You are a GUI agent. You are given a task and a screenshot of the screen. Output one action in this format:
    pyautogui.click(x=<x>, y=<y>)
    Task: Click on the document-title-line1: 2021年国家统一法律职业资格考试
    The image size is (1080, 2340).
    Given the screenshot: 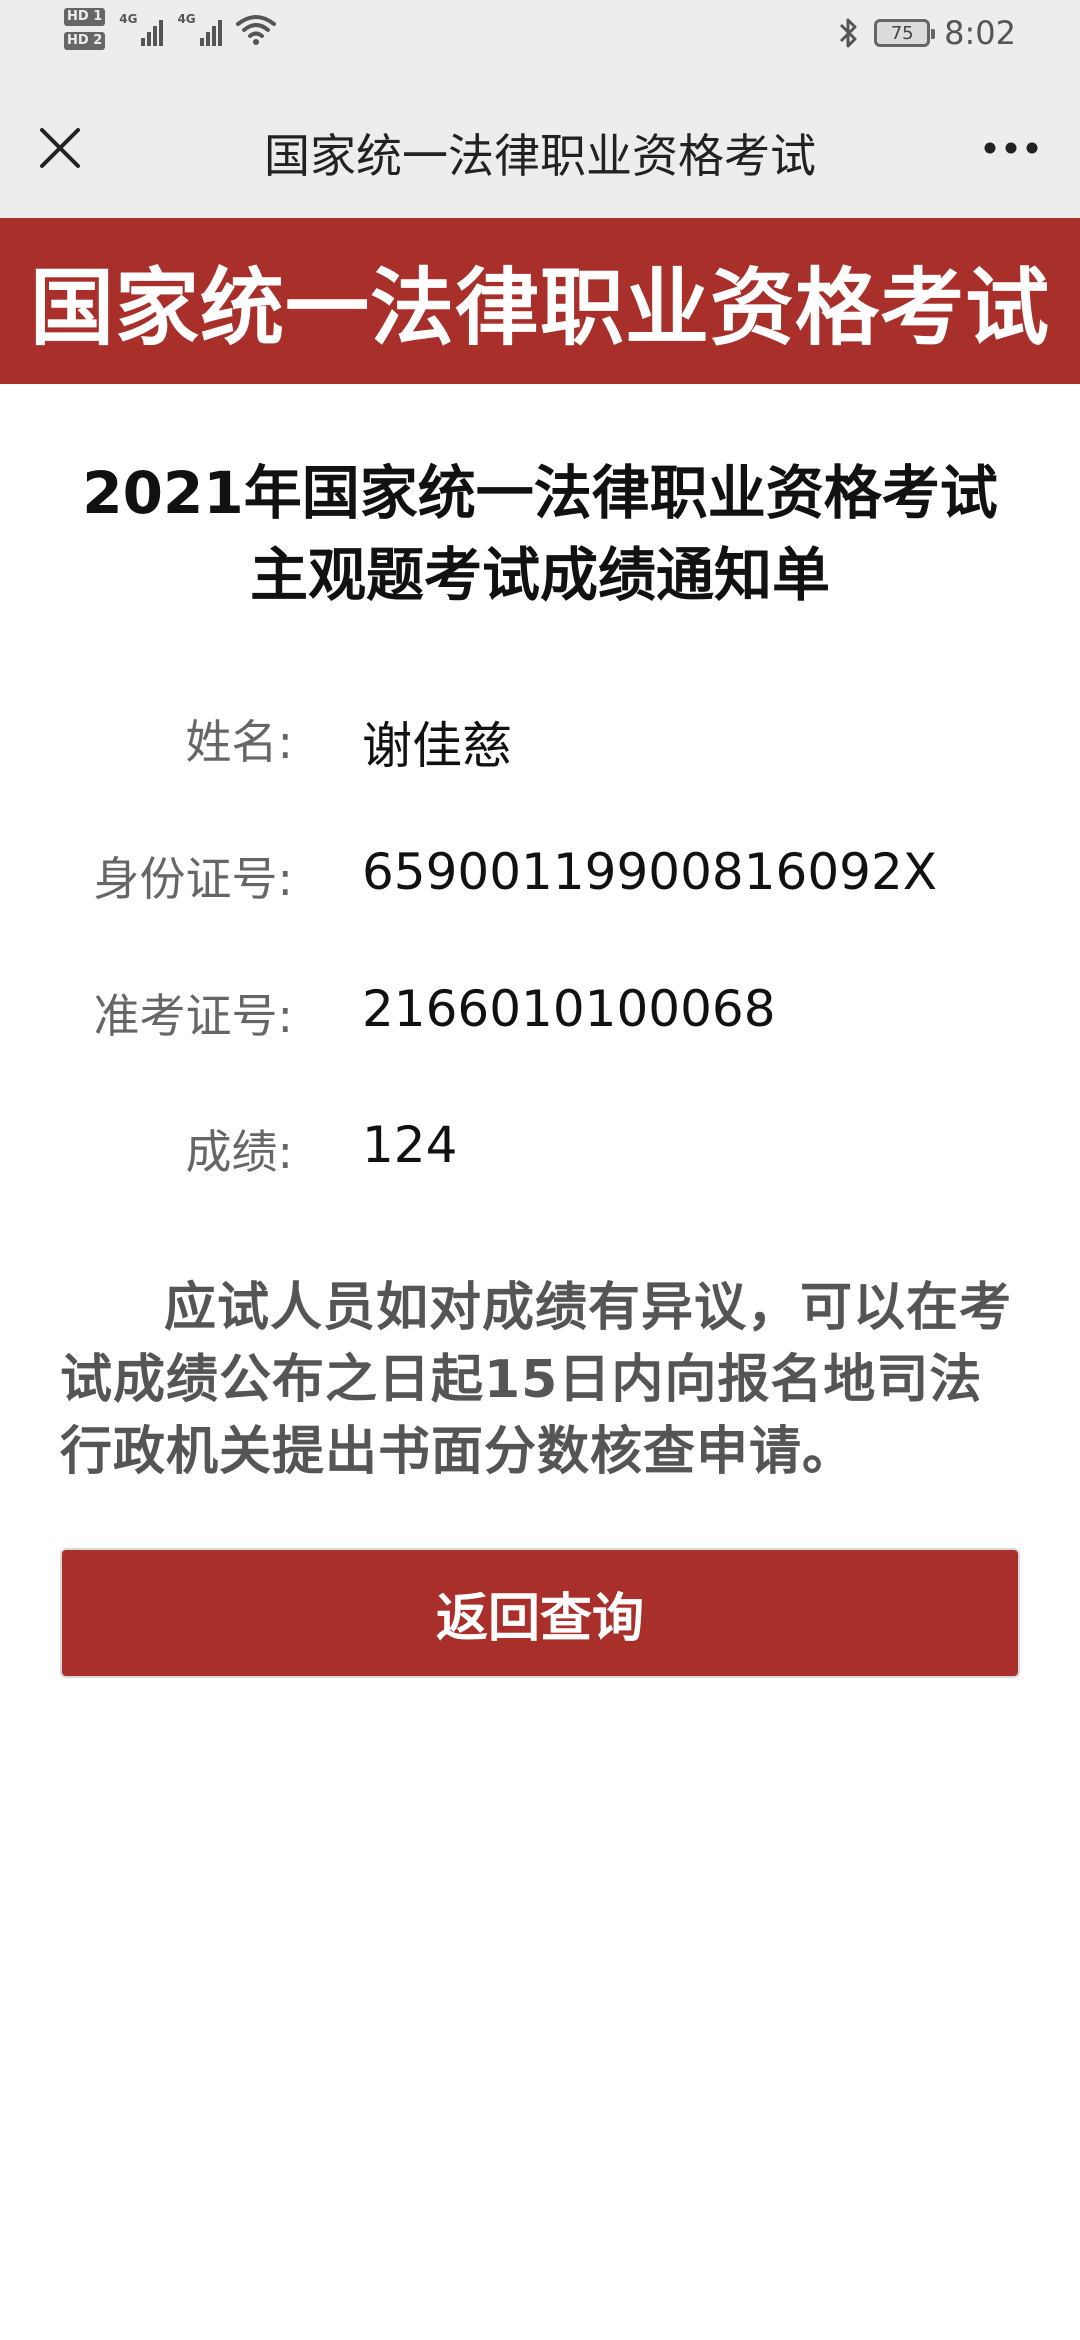 What is the action you would take?
    pyautogui.click(x=540, y=493)
    